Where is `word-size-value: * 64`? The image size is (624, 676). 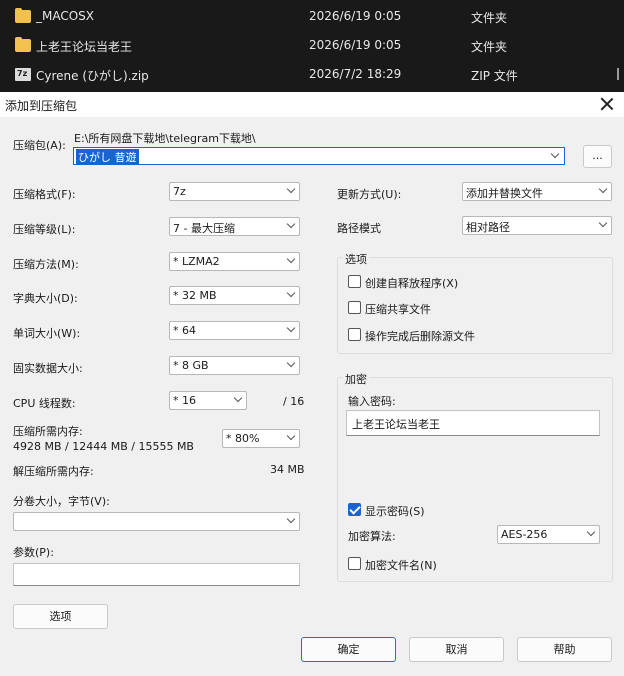
word-size-value: * 64 is located at coordinates (184, 330).